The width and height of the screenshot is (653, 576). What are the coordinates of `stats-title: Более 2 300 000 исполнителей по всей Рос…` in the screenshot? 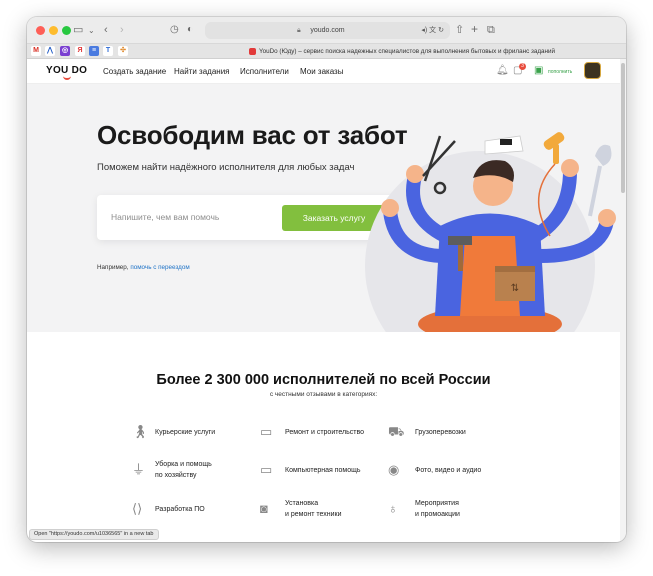 It's located at (323, 380).